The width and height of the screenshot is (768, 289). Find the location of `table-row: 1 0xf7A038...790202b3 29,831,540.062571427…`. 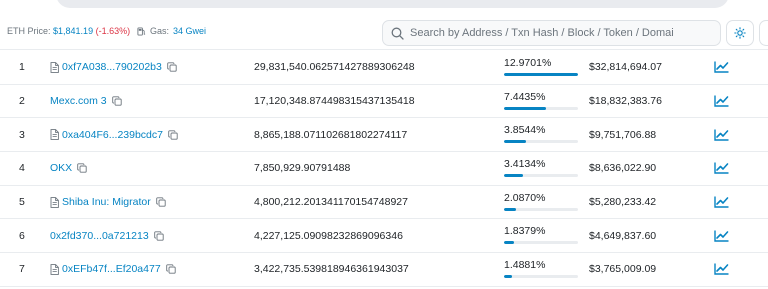

table-row: 1 0xf7A038...790202b3 29,831,540.062571427… is located at coordinates (384, 68).